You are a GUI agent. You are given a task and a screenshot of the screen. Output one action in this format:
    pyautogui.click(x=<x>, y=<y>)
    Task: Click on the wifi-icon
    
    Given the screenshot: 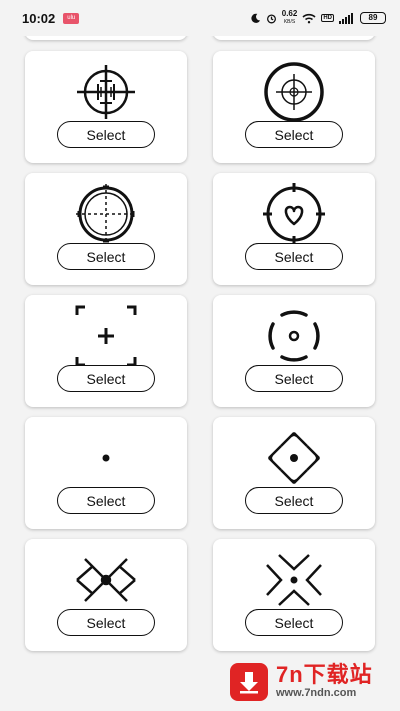 What is the action you would take?
    pyautogui.click(x=309, y=18)
    